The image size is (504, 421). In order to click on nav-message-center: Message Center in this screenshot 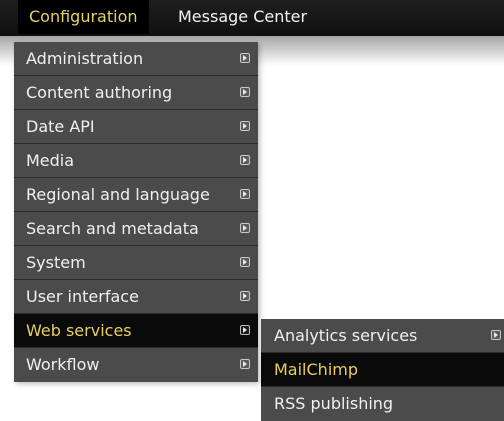, I will do `click(242, 17)`.